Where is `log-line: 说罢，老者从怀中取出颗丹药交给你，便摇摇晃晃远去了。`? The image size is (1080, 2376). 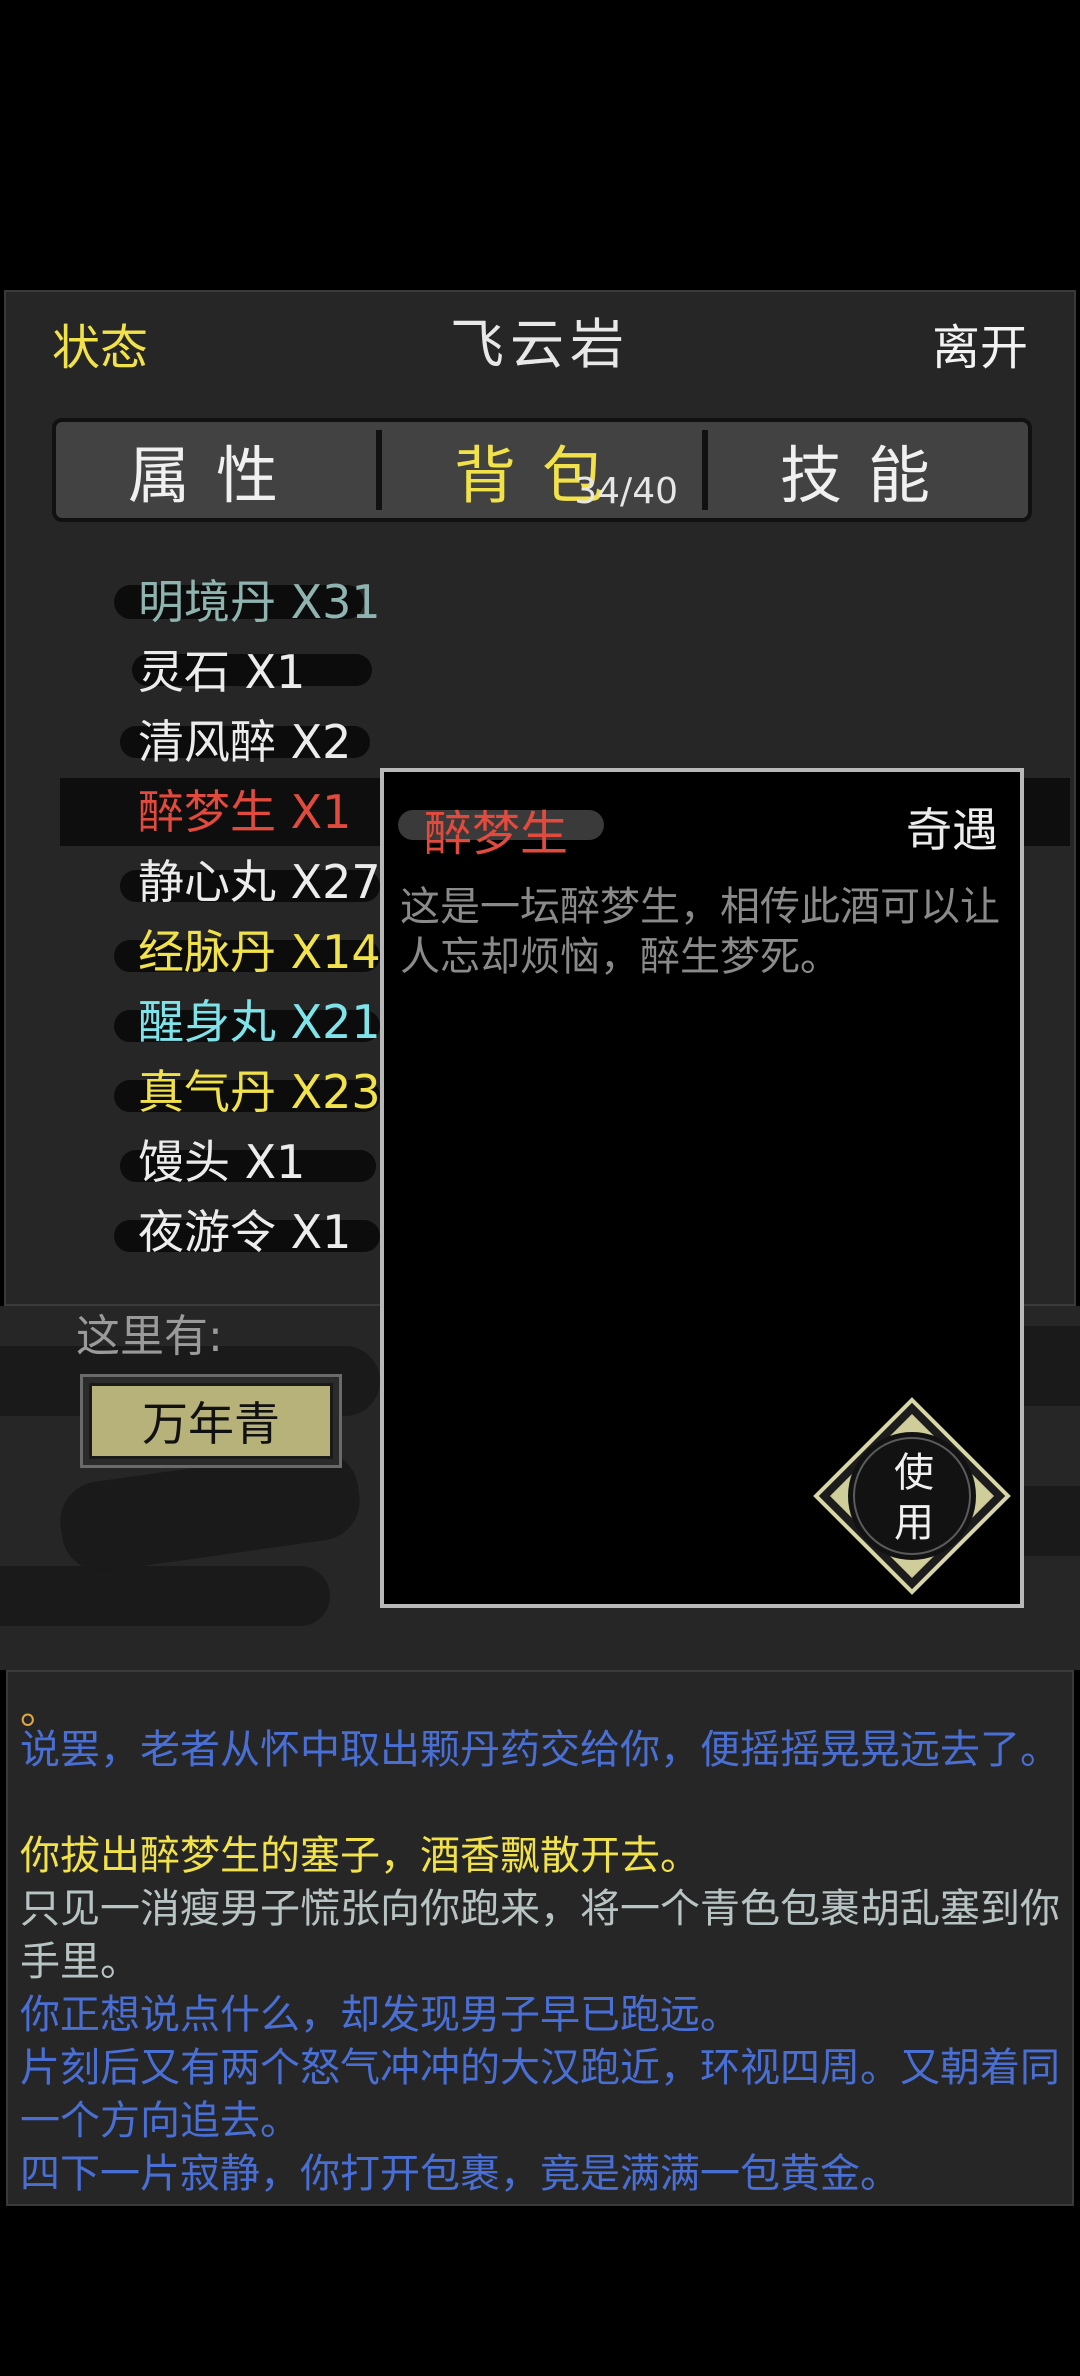 log-line: 说罢，老者从怀中取出颗丹药交给你，便摇摇晃晃远去了。 is located at coordinates (540, 1750).